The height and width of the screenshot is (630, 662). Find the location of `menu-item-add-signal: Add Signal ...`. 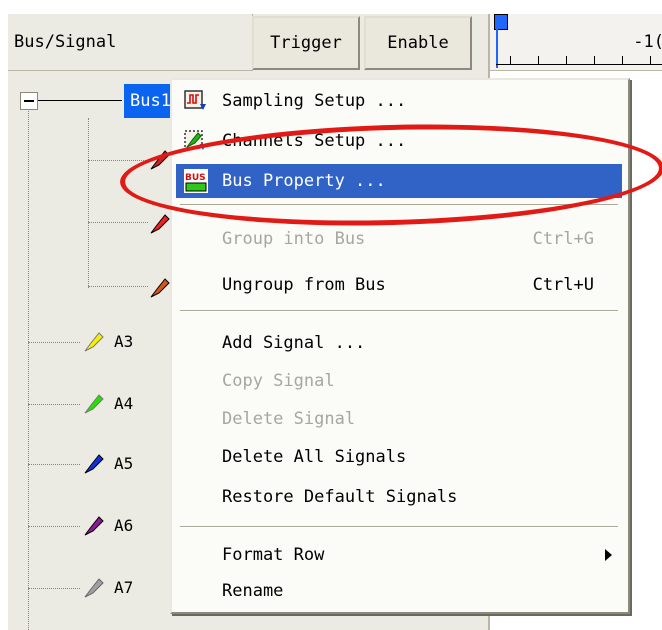

menu-item-add-signal: Add Signal ... is located at coordinates (399, 343).